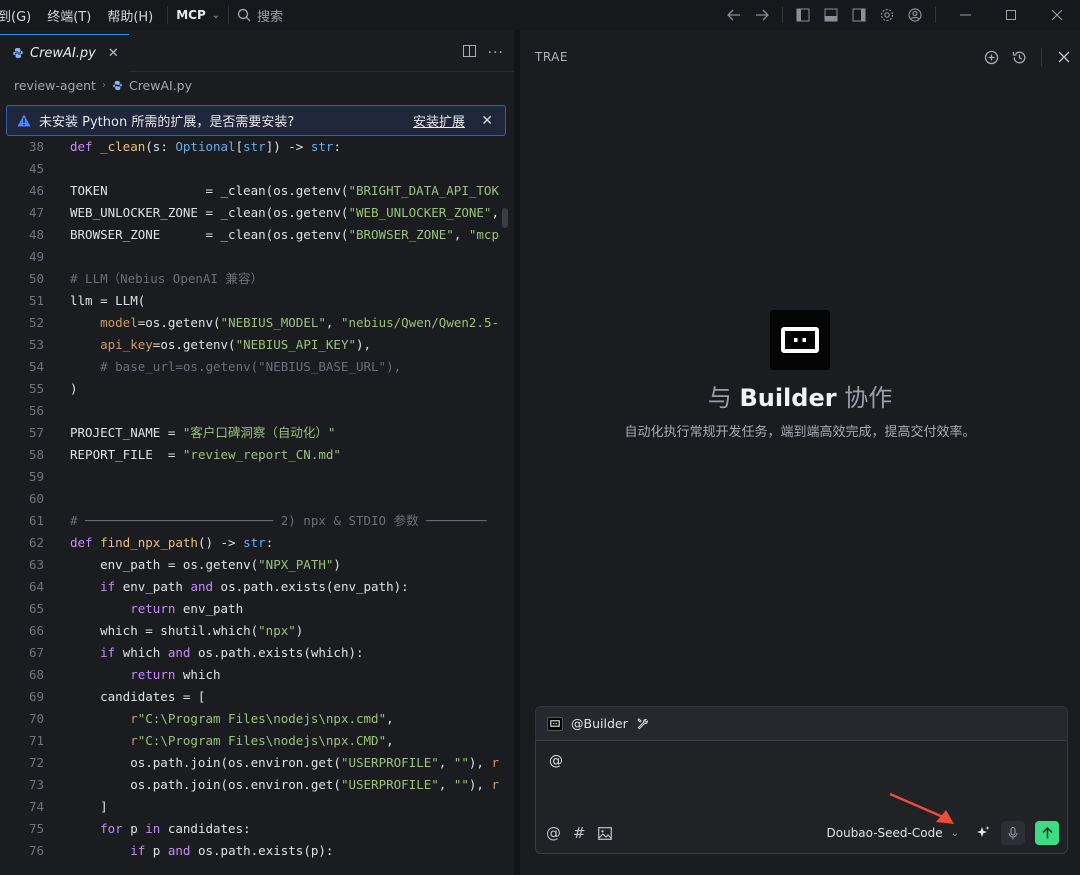 This screenshot has width=1080, height=875. Describe the element at coordinates (74, 388) in the screenshot. I see `code-text: )` at that location.